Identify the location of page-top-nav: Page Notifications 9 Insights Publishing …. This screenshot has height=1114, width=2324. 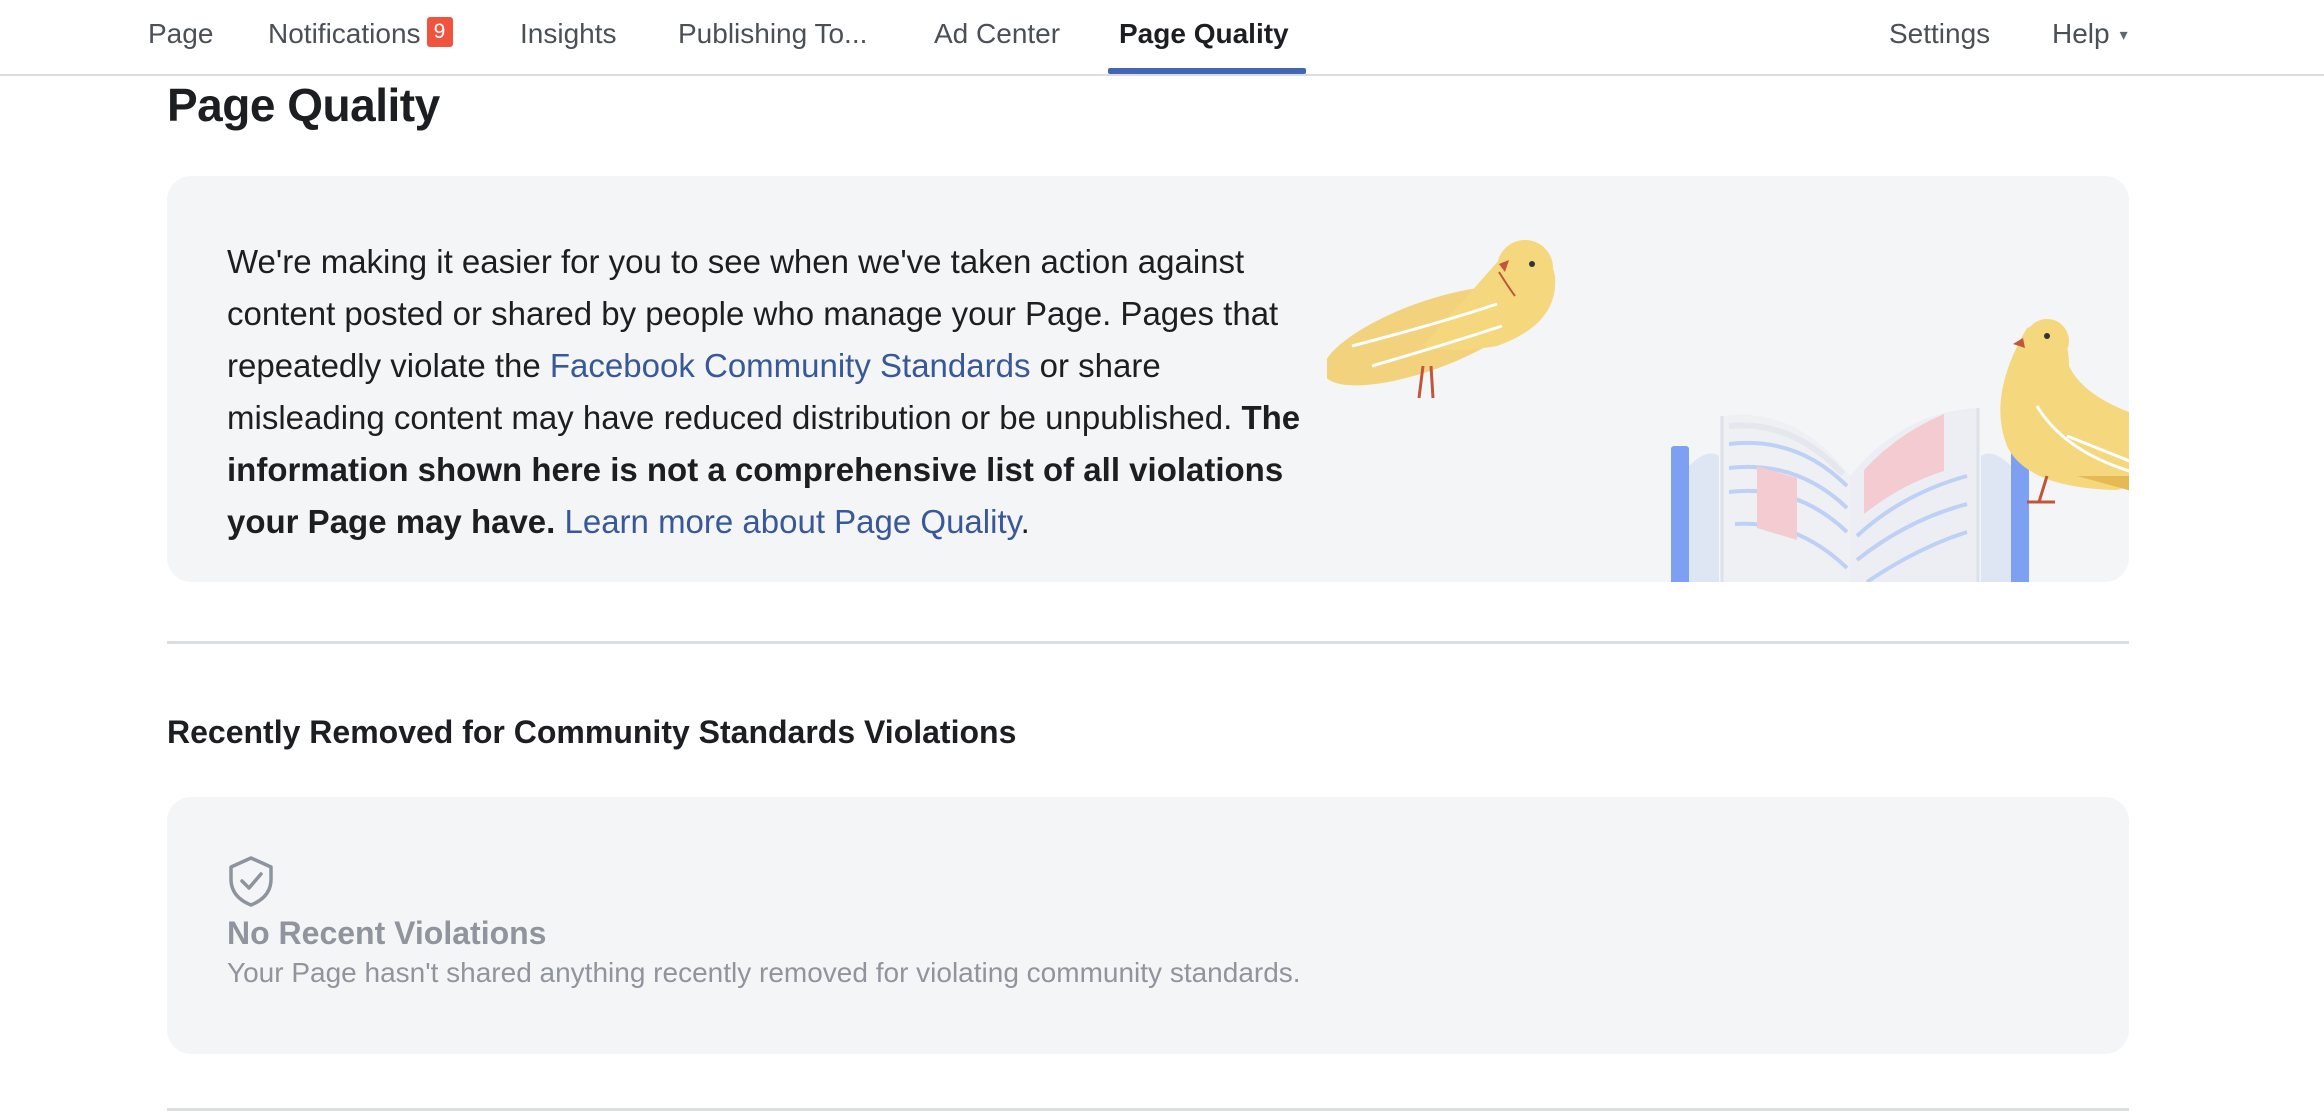
(1162, 38).